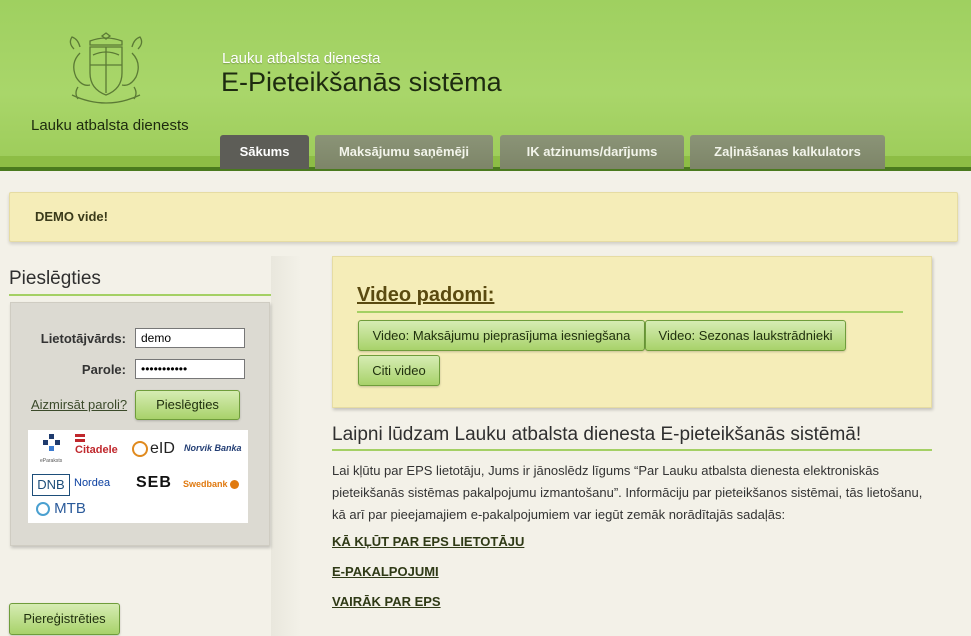 This screenshot has width=971, height=636. What do you see at coordinates (630, 312) in the screenshot?
I see `video-tips-underline` at bounding box center [630, 312].